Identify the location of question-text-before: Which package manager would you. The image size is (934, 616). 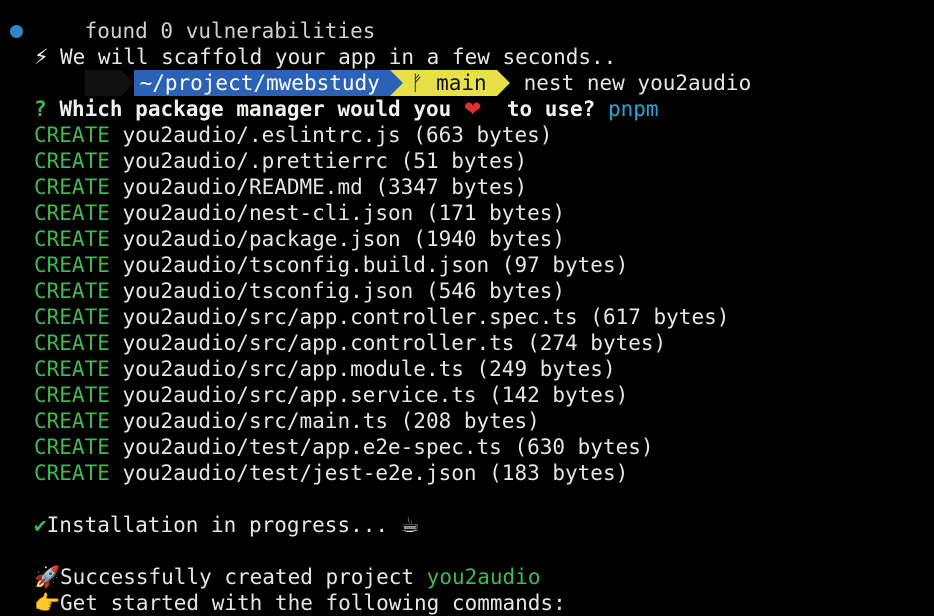
(255, 109).